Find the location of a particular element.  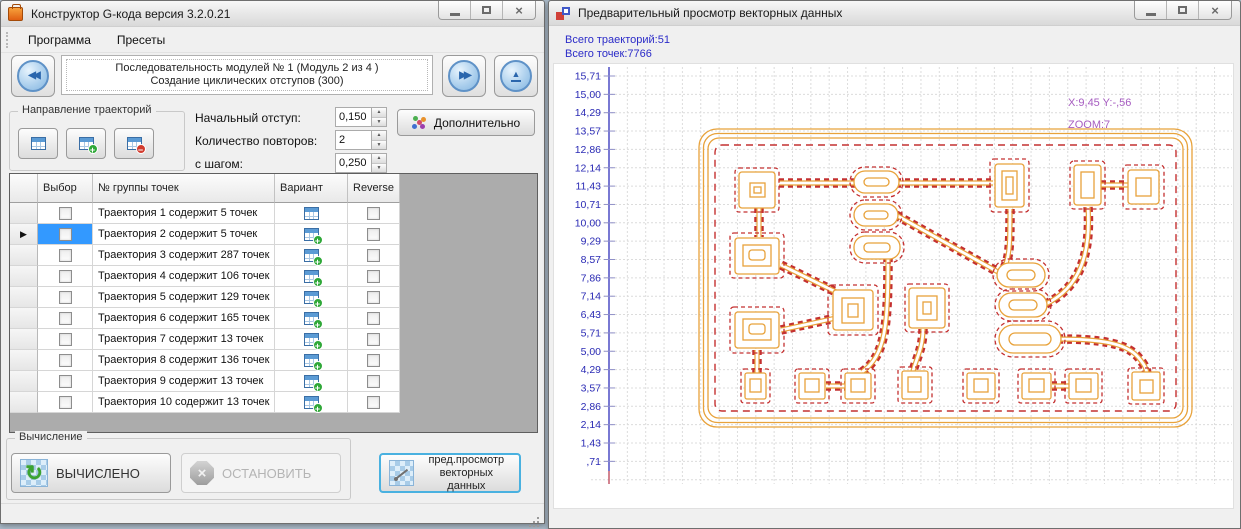

table-row: ▶ Траектория 10 содержит 13 точек + is located at coordinates (273, 403).